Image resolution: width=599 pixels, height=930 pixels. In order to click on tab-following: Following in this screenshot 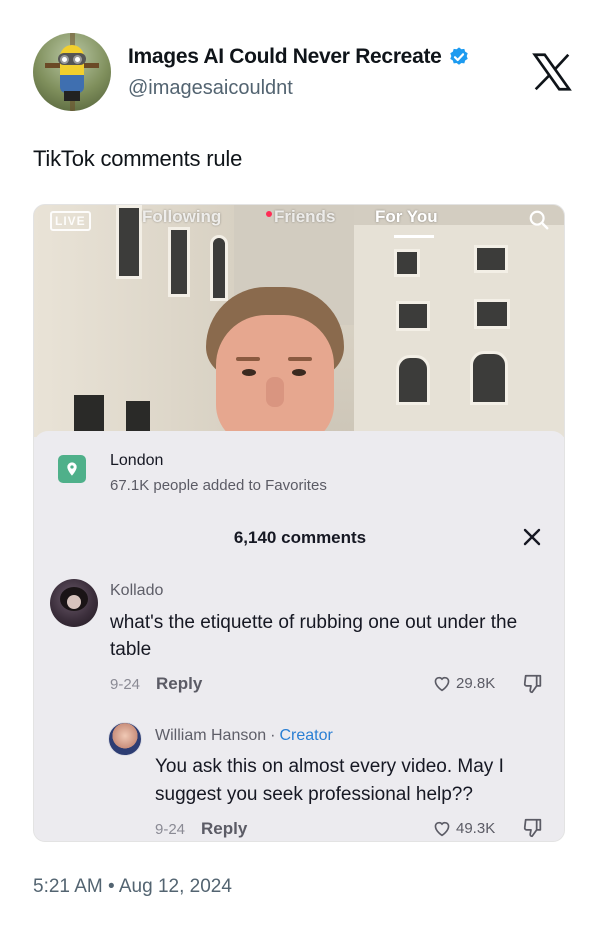, I will do `click(181, 217)`.